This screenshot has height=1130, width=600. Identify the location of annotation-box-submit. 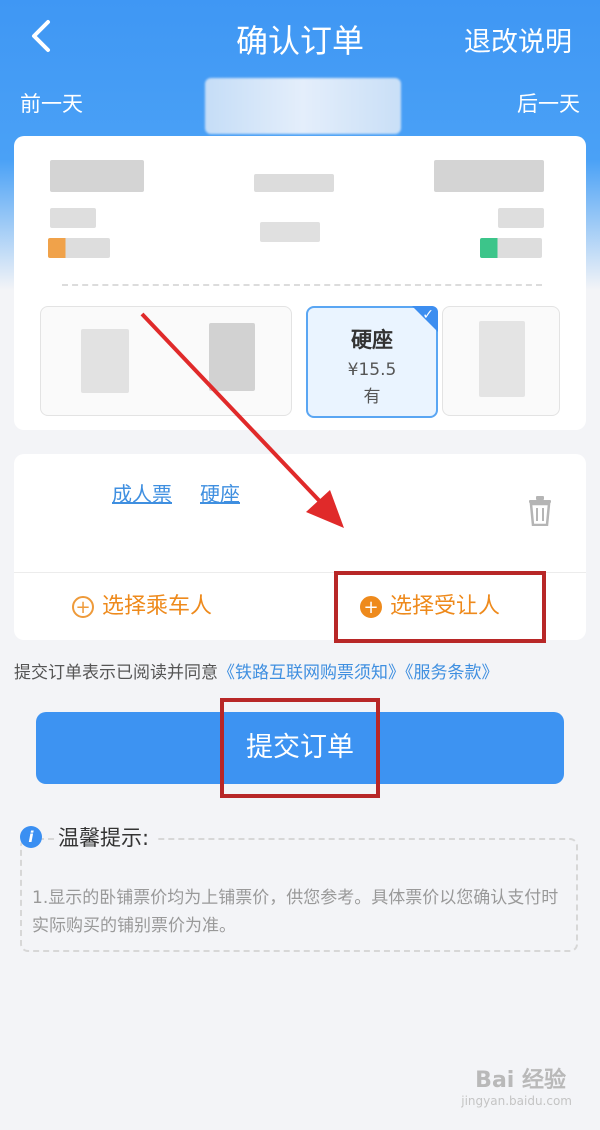
(300, 748).